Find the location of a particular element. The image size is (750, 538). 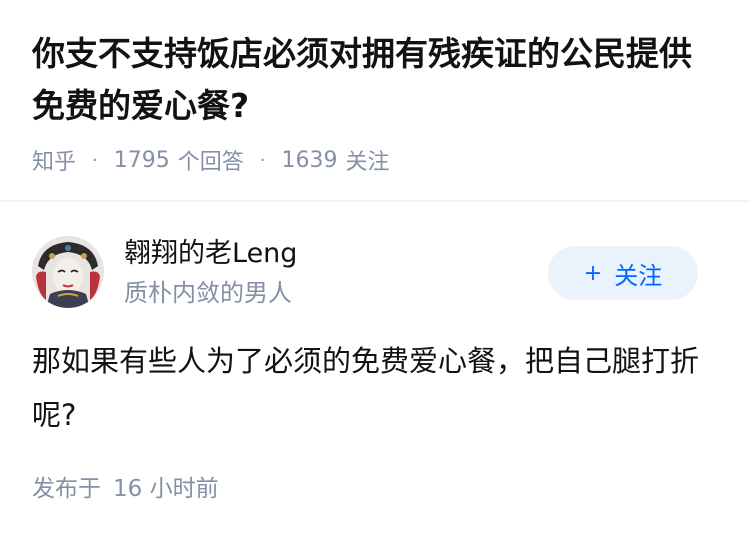

time-prefix: 发布于 is located at coordinates (66, 489).